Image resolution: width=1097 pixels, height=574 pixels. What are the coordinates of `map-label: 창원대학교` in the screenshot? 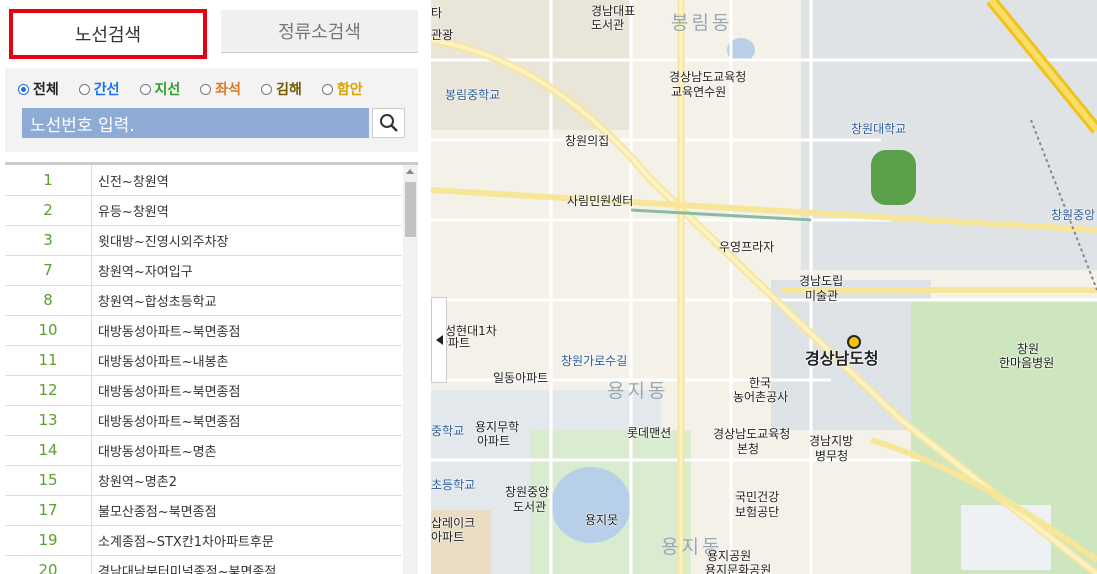 It's located at (878, 128).